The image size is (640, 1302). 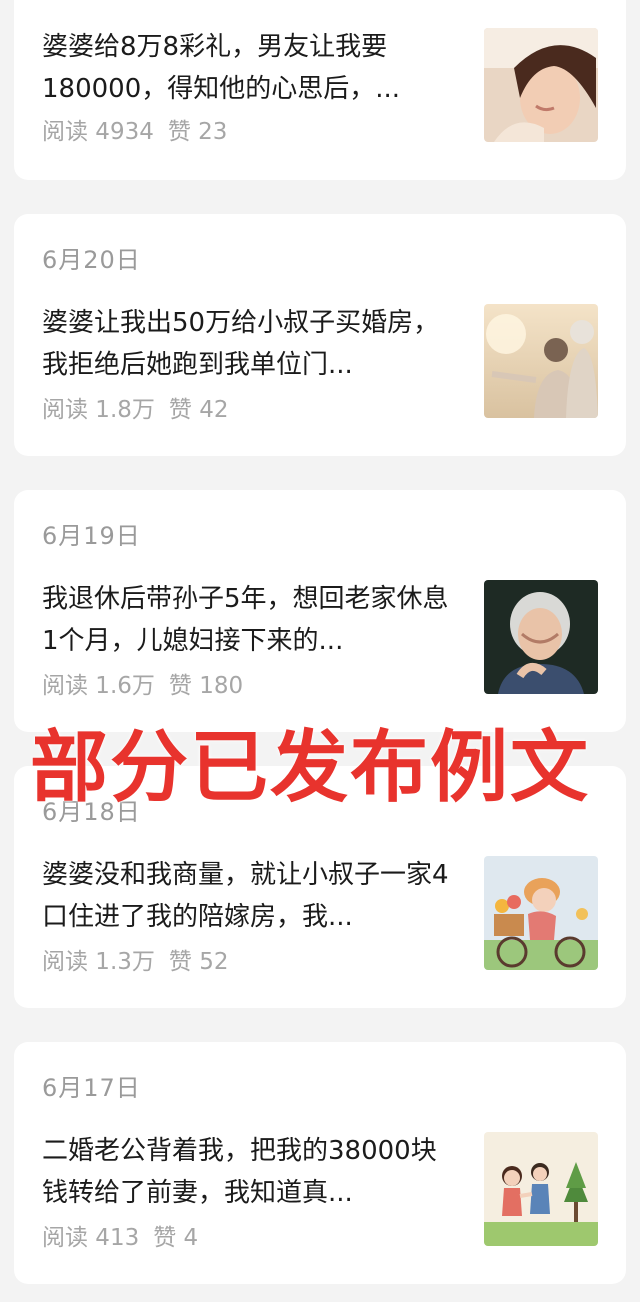 I want to click on read-count: 阅读 1.6万, so click(x=98, y=686).